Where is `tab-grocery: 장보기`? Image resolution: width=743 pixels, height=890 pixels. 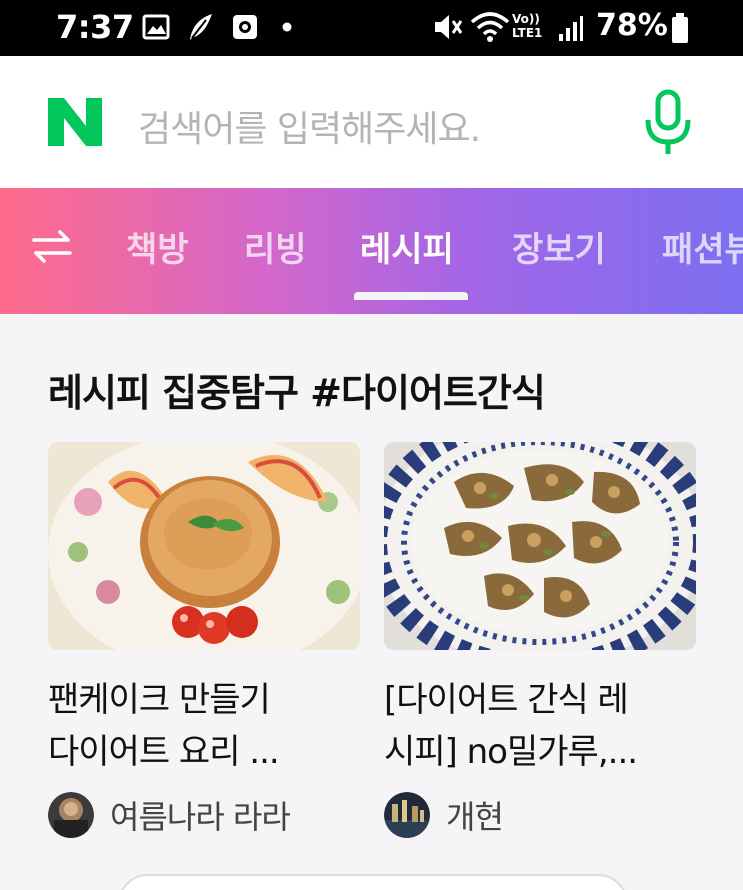
tab-grocery: 장보기 is located at coordinates (559, 246).